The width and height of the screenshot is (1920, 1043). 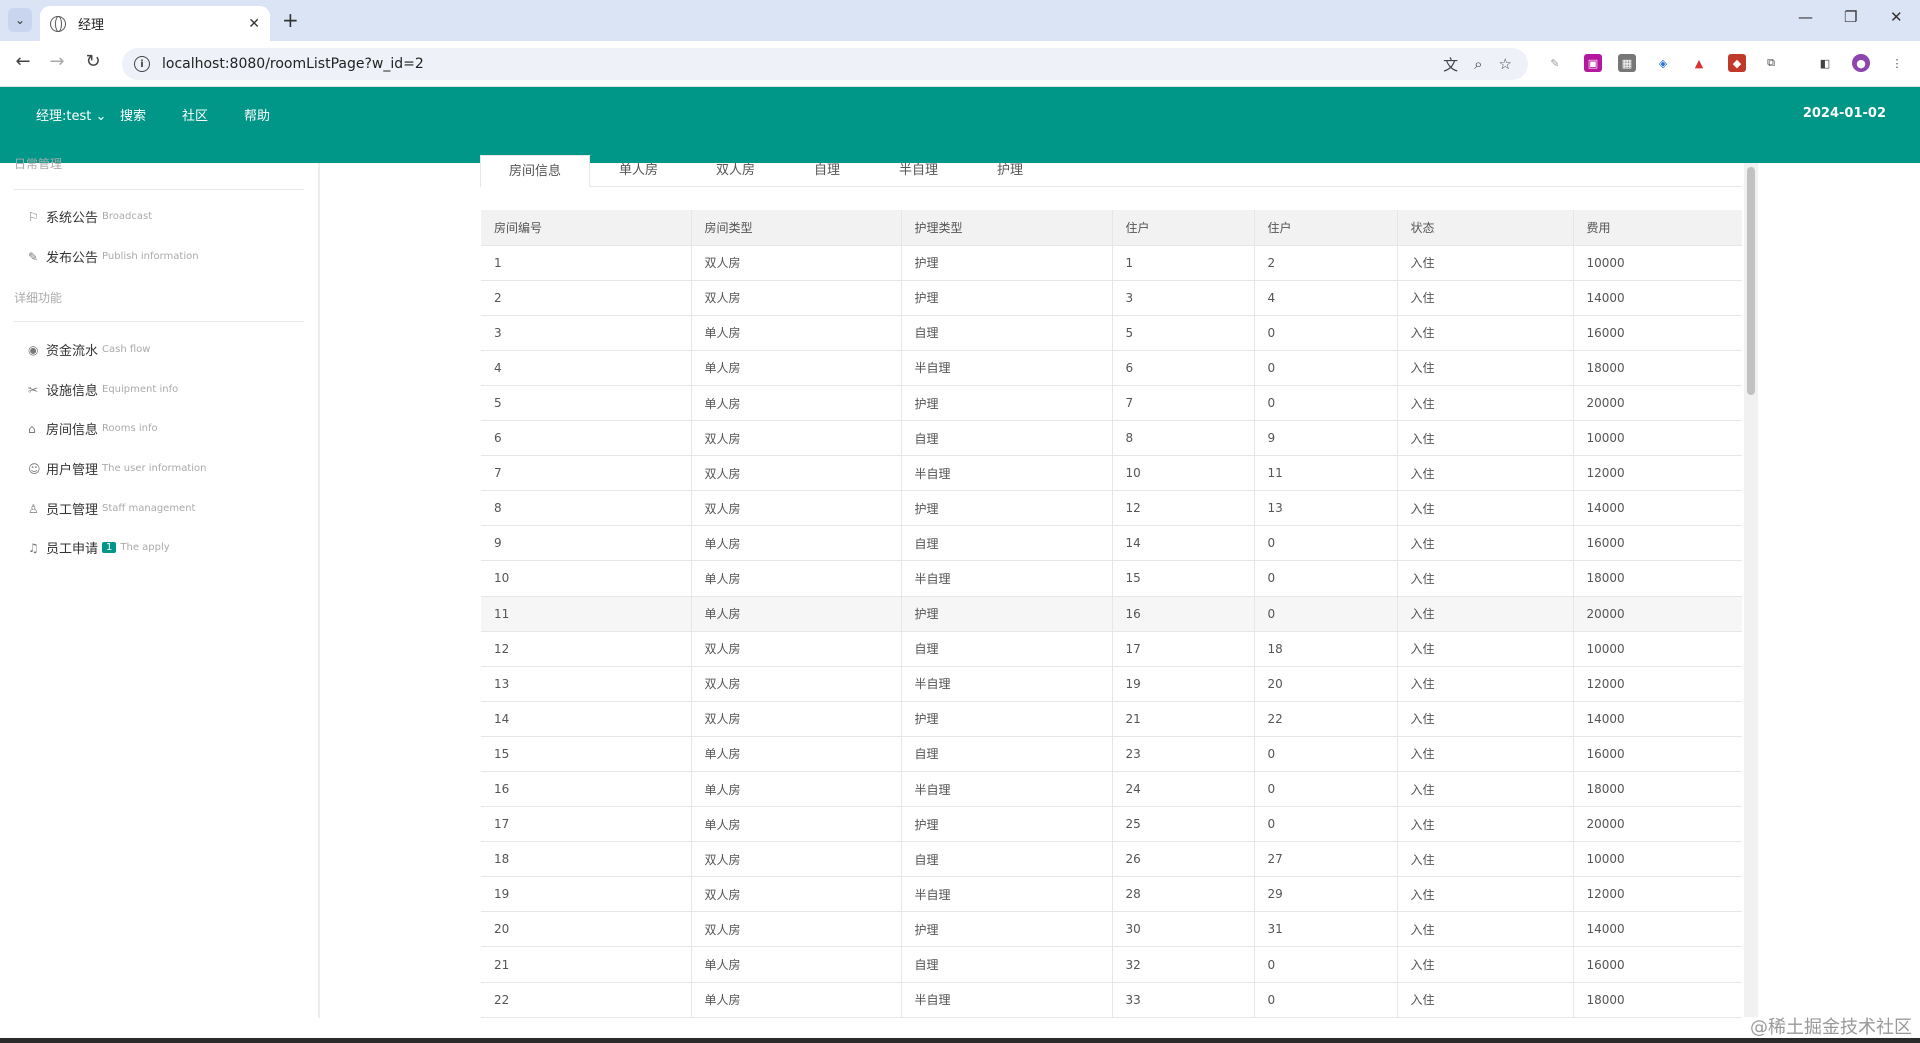 I want to click on table-row: 22 单人房 半自理 33 0 入住 18000, so click(x=1111, y=1000).